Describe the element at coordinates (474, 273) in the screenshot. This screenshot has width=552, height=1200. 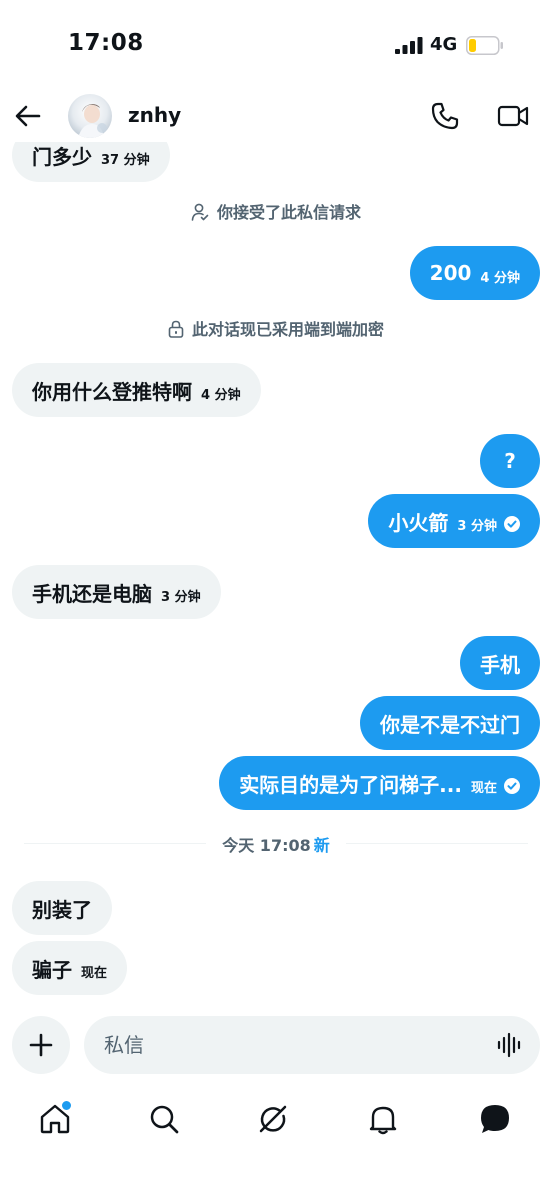
I see `message-outgoing: 200 4 分钟` at that location.